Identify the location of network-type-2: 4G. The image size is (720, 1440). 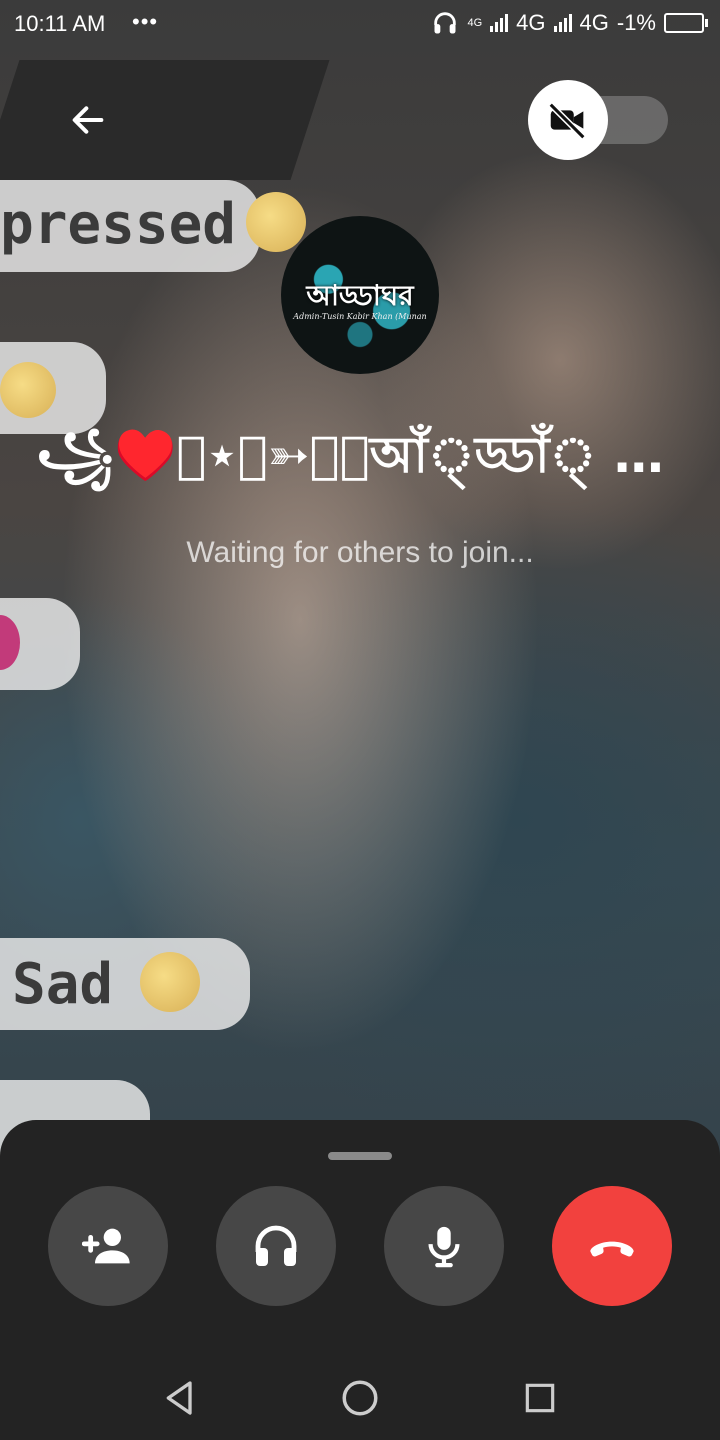
(594, 22).